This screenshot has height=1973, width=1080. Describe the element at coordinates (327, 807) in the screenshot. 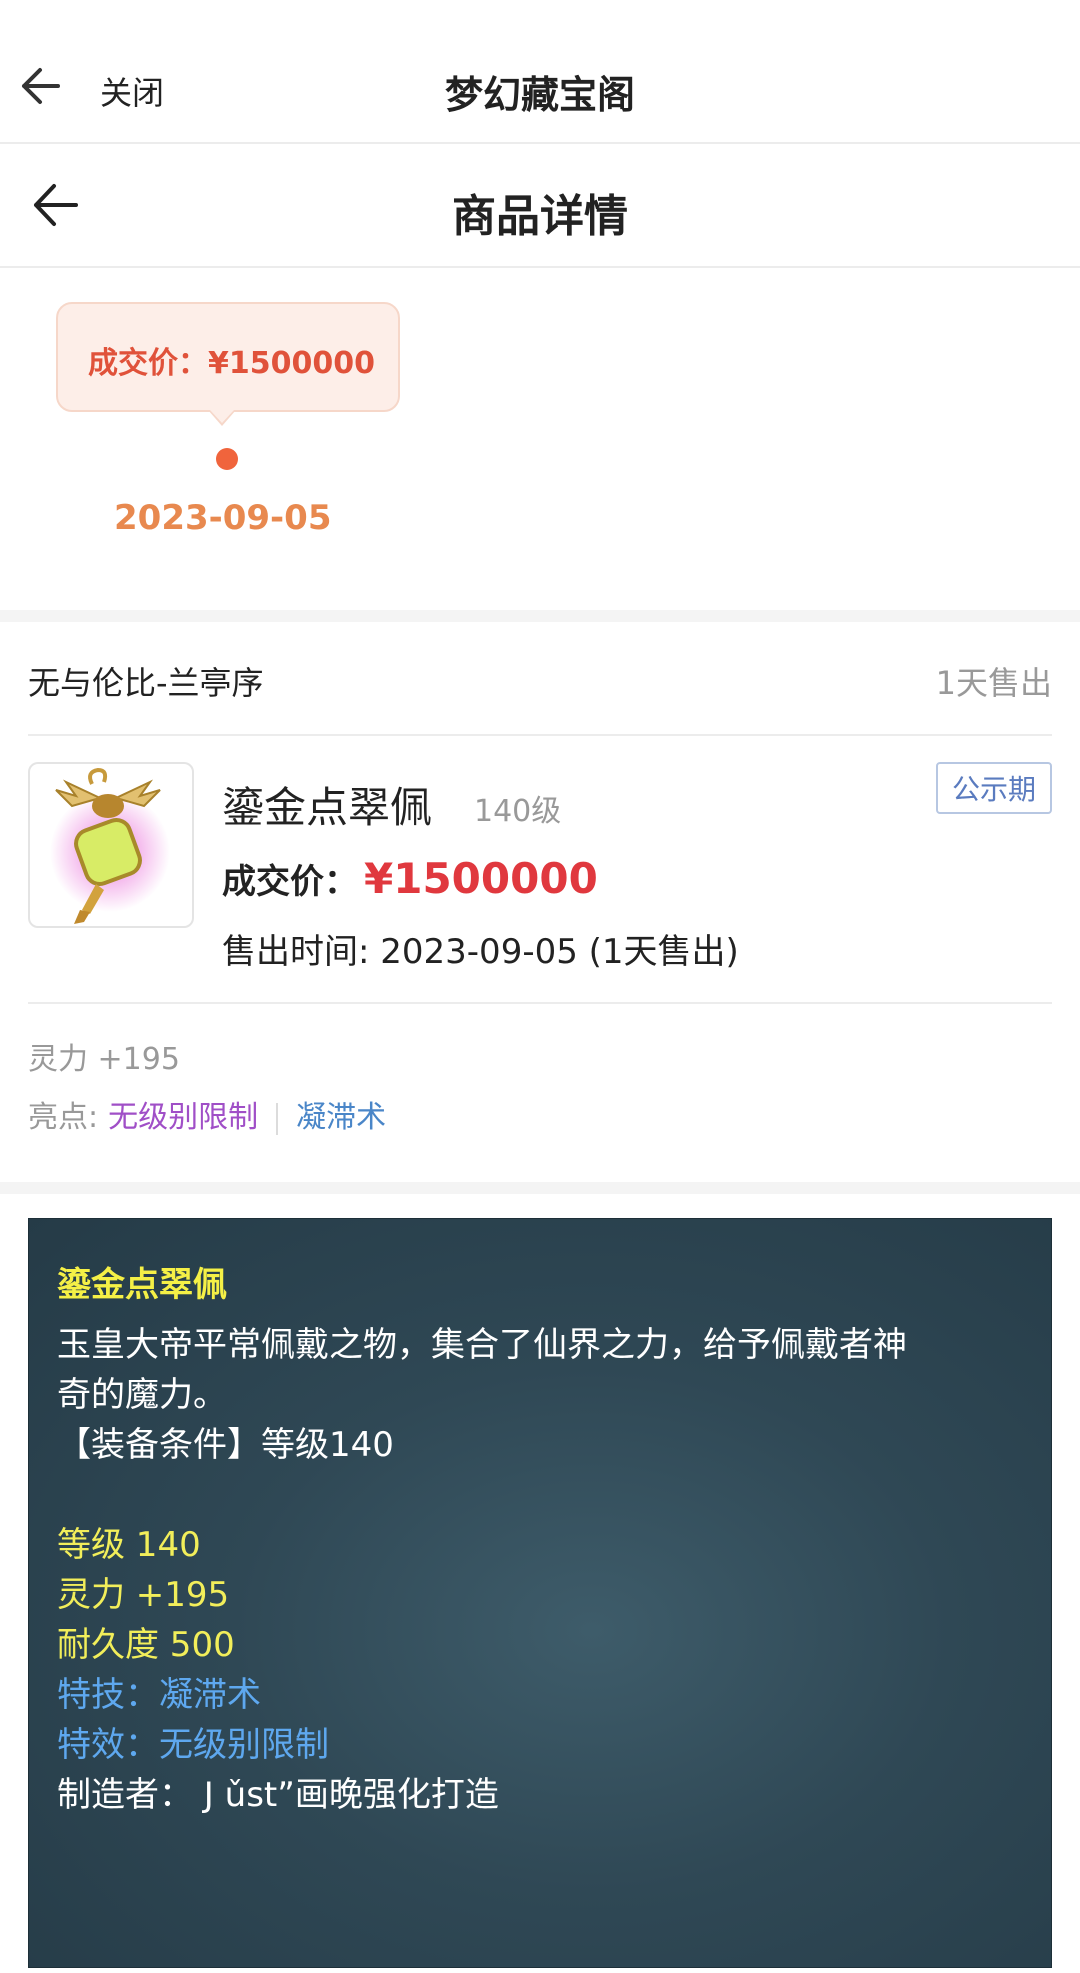

I see `item-name: 鎏金点翠佩` at that location.